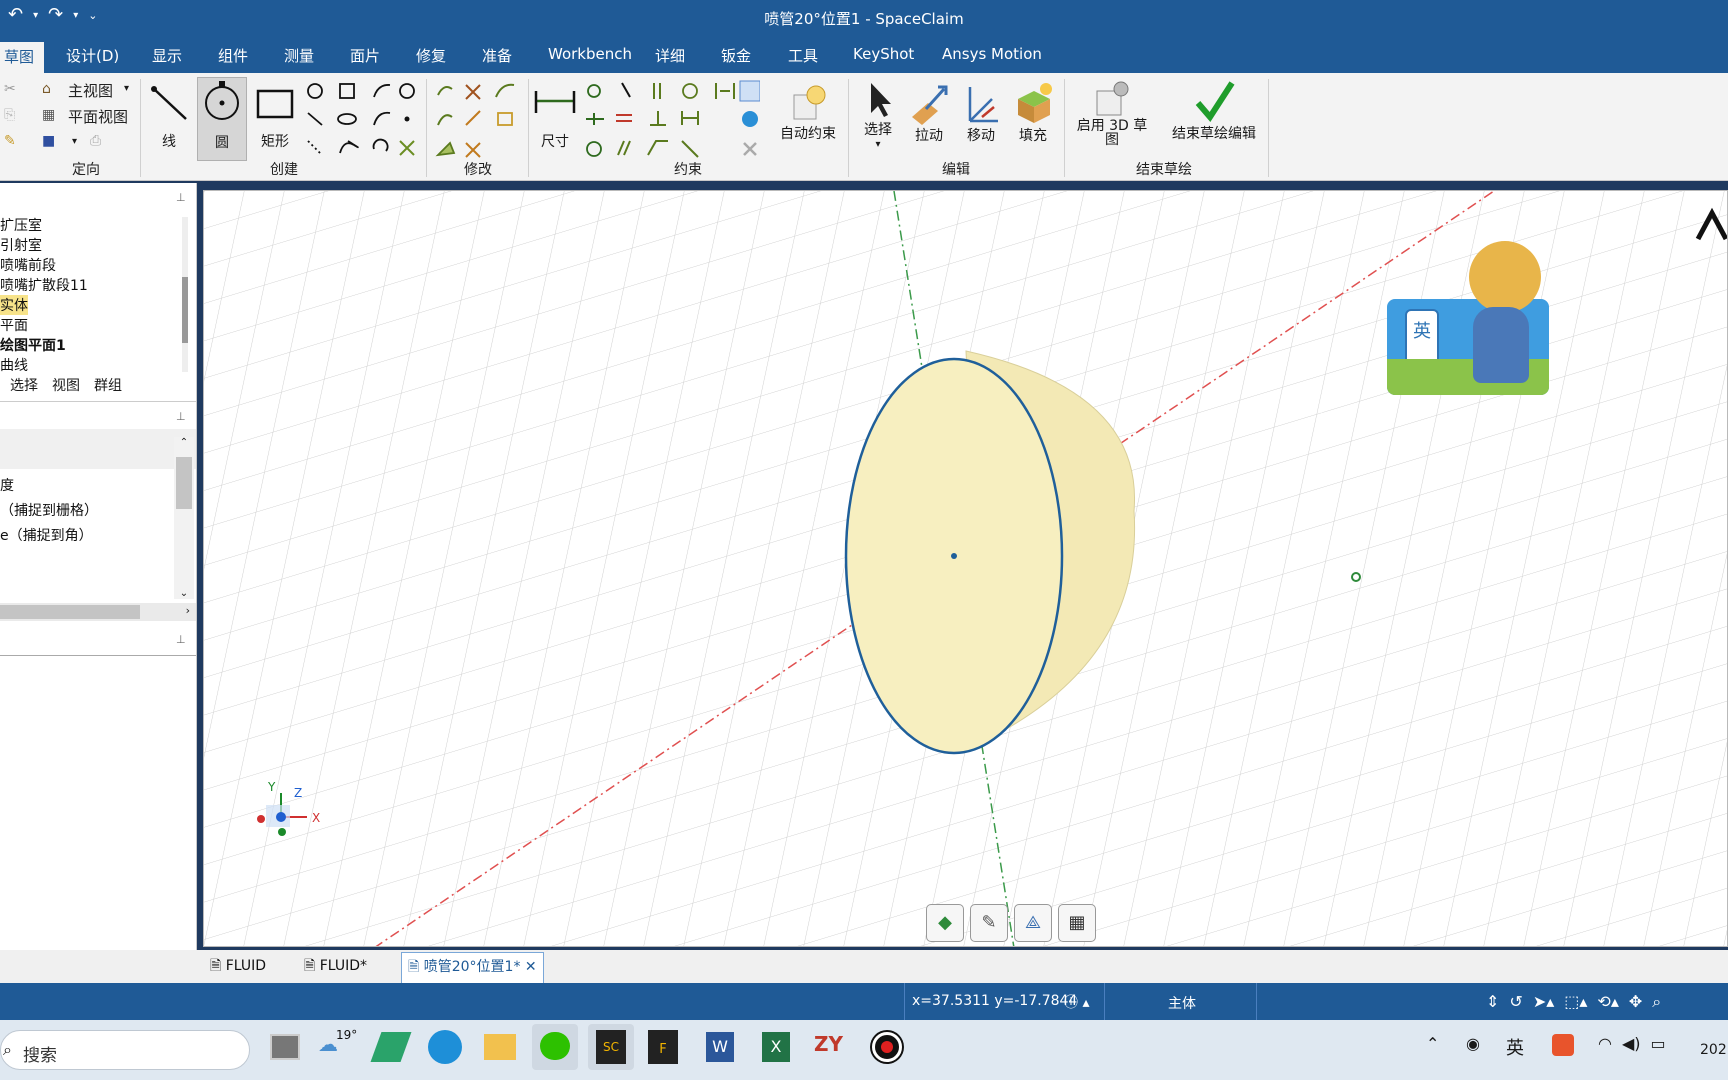 This screenshot has width=1728, height=1080. What do you see at coordinates (285, 1047) in the screenshot?
I see `task-view-icon` at bounding box center [285, 1047].